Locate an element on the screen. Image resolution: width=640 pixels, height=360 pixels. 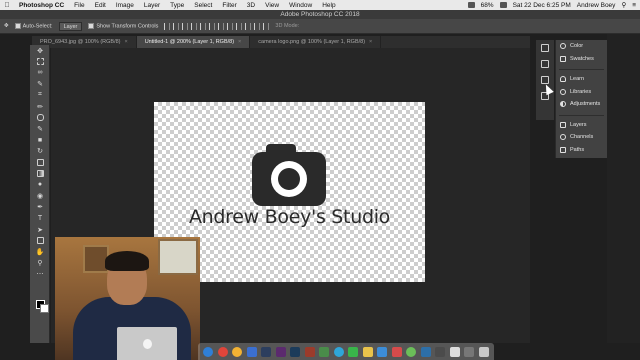
panel-layers: Layers is located at coordinates (581, 125).